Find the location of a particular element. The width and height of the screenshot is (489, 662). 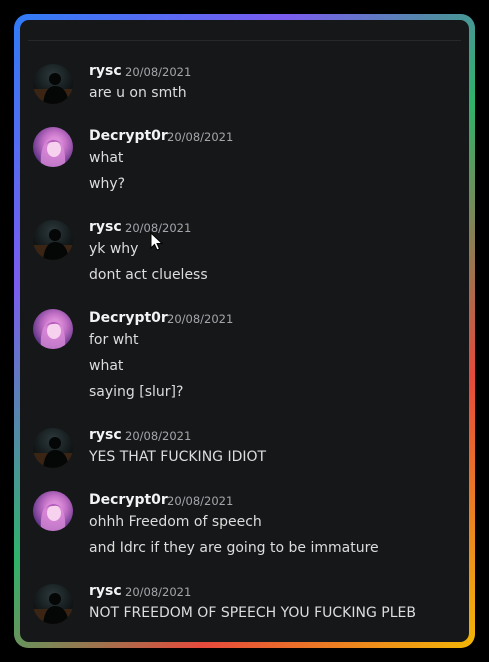

message-text: for wht is located at coordinates (114, 340).